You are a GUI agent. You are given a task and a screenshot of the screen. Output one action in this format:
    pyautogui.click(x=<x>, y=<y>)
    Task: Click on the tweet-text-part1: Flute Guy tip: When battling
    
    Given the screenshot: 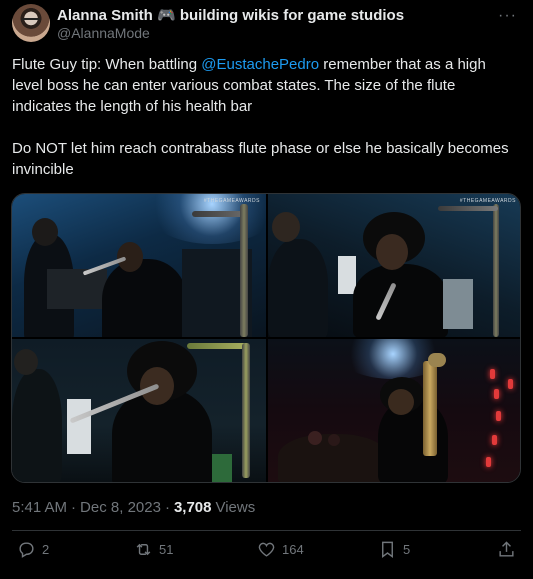 What is the action you would take?
    pyautogui.click(x=107, y=64)
    